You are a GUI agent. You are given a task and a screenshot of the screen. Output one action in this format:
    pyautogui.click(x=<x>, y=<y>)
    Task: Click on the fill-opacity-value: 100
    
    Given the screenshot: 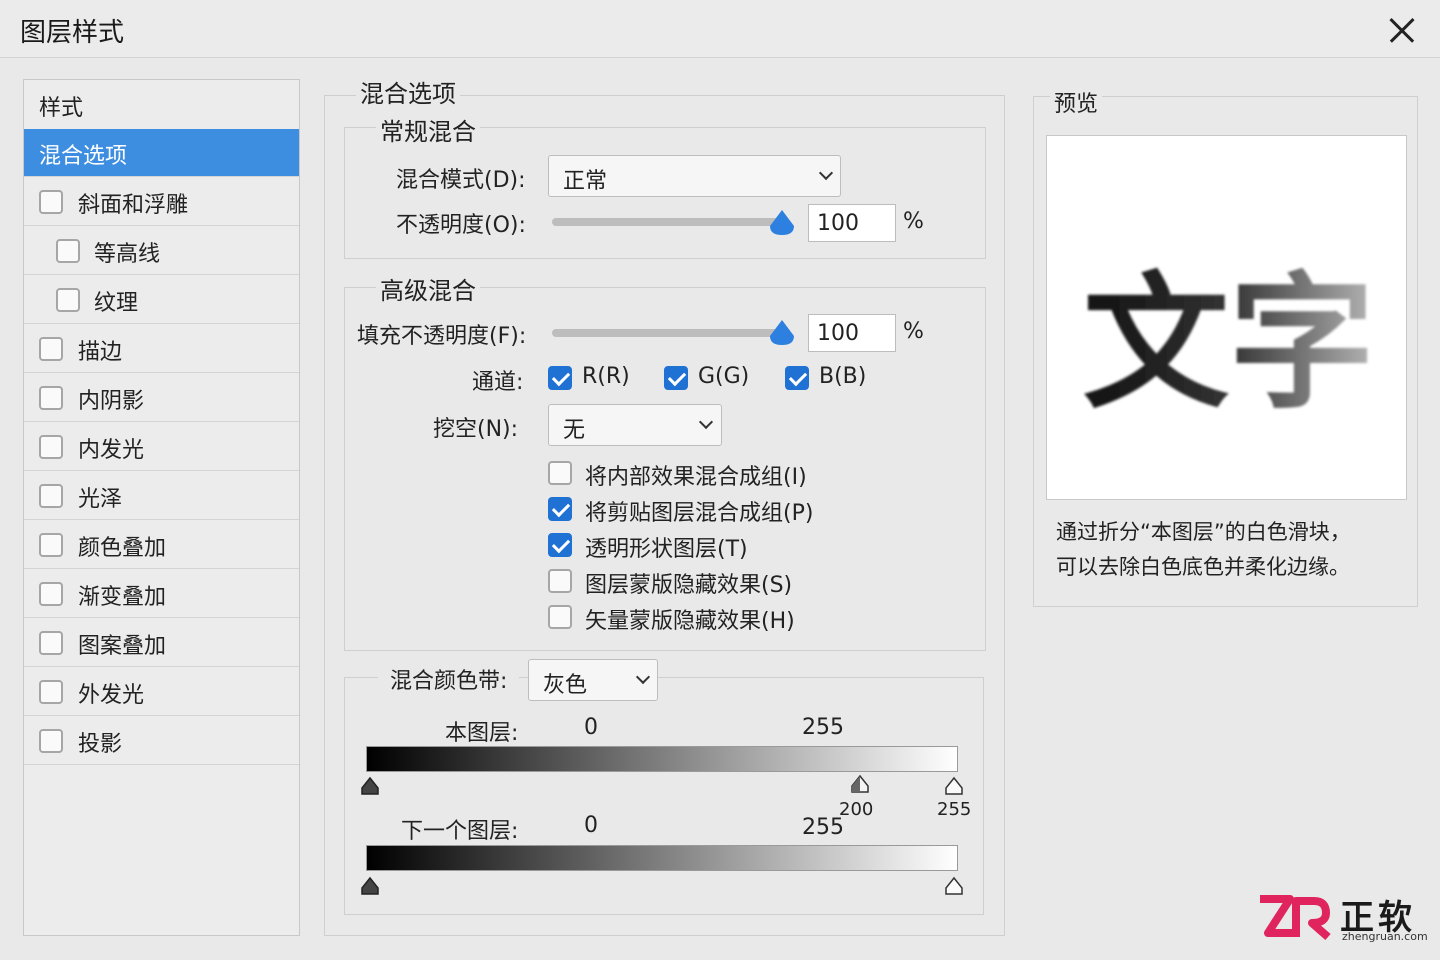 What is the action you would take?
    pyautogui.click(x=838, y=333)
    